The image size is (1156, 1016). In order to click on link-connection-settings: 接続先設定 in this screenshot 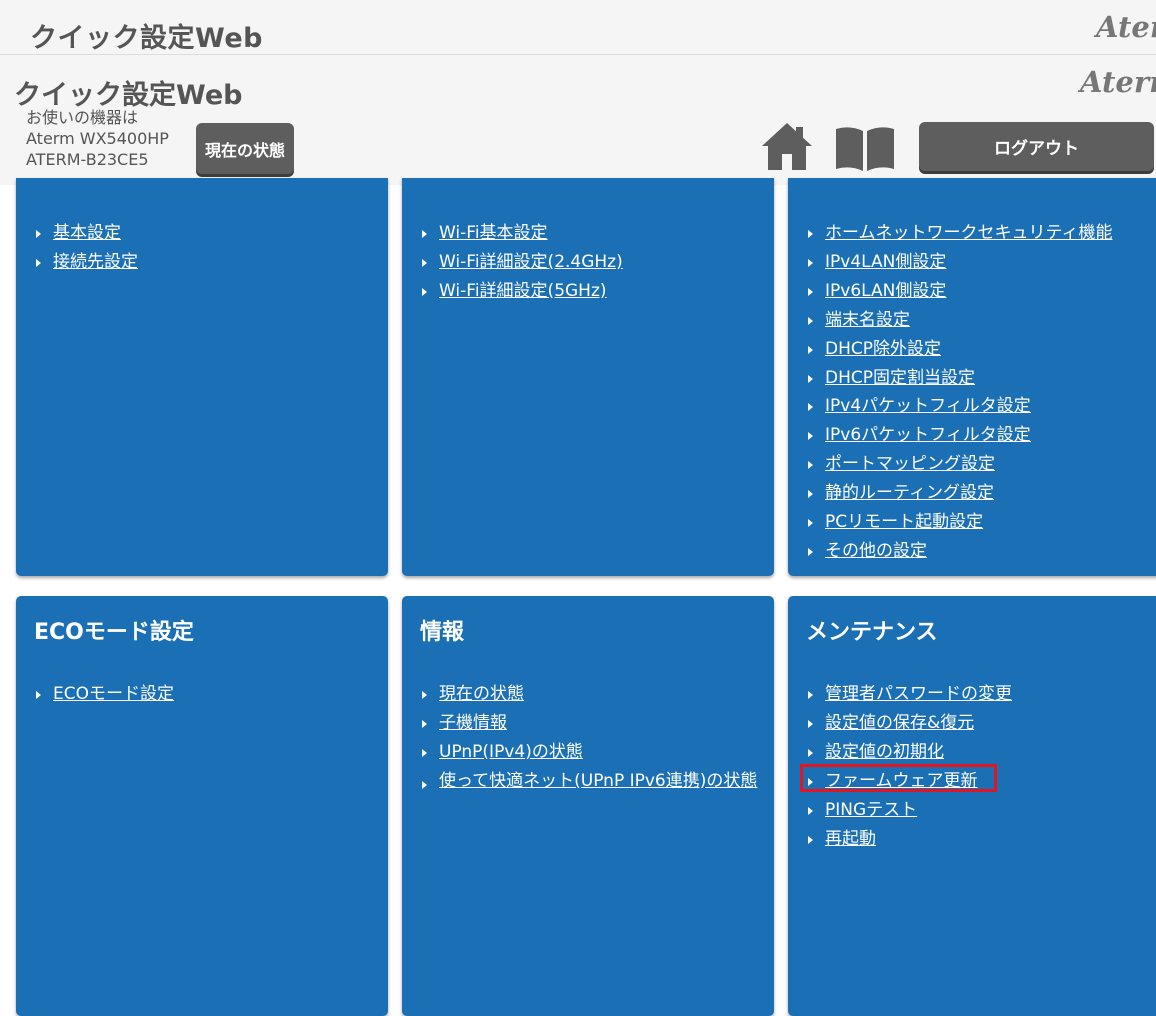, I will do `click(95, 262)`.